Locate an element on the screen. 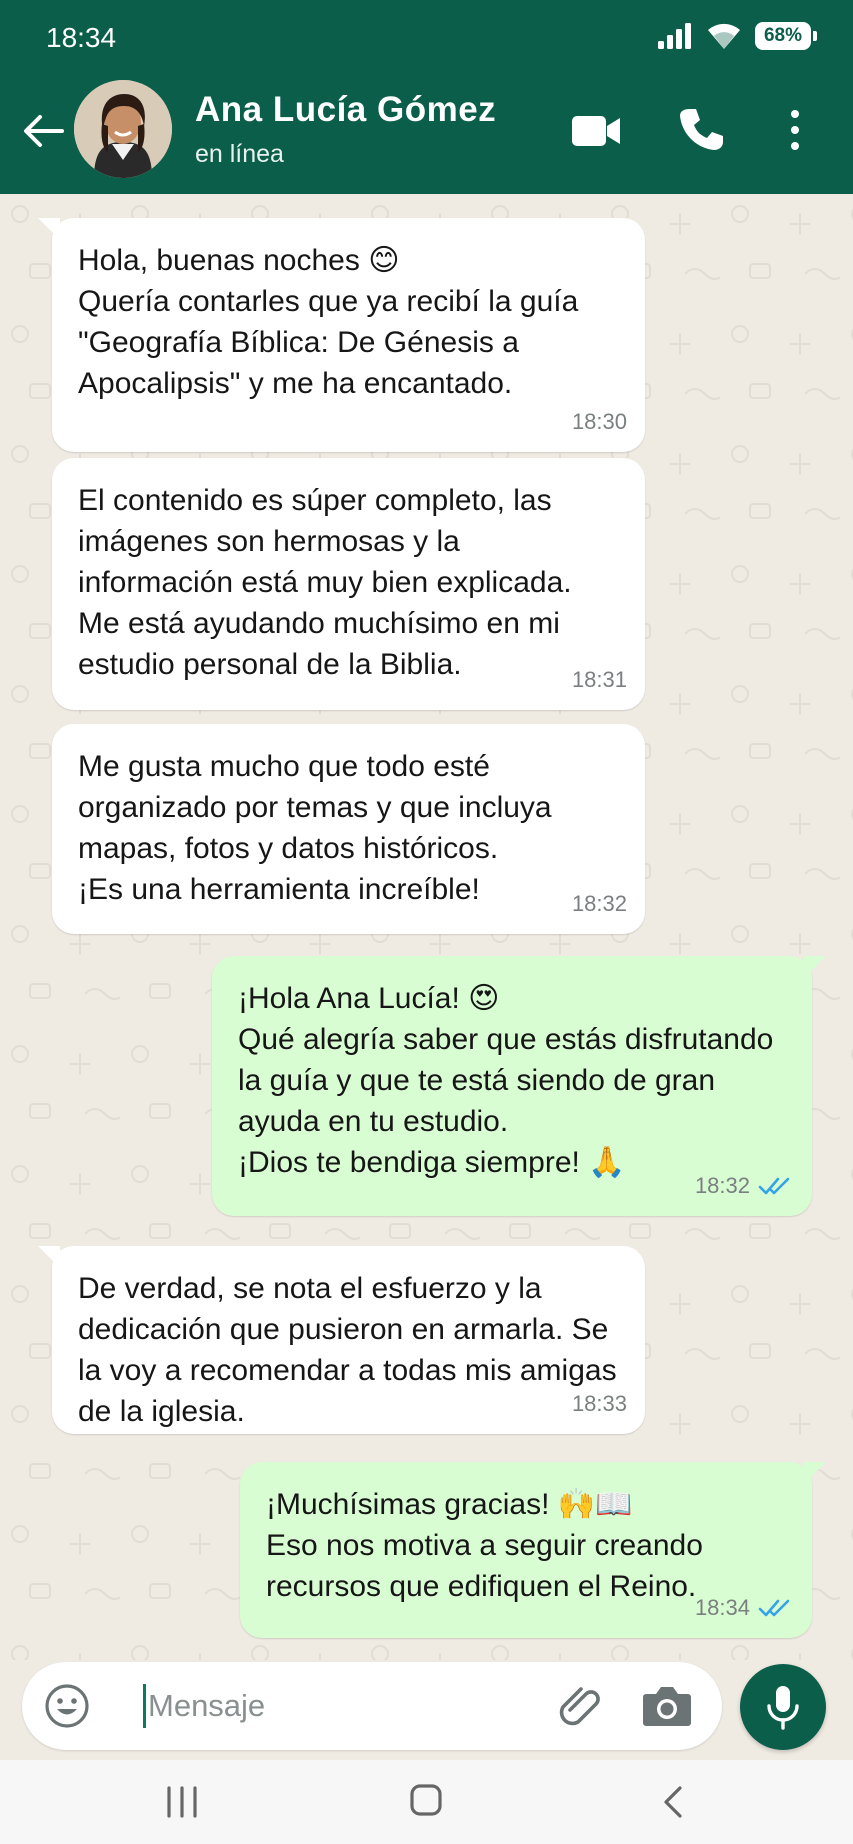 The width and height of the screenshot is (853, 1844). emoji-icon is located at coordinates (67, 1706).